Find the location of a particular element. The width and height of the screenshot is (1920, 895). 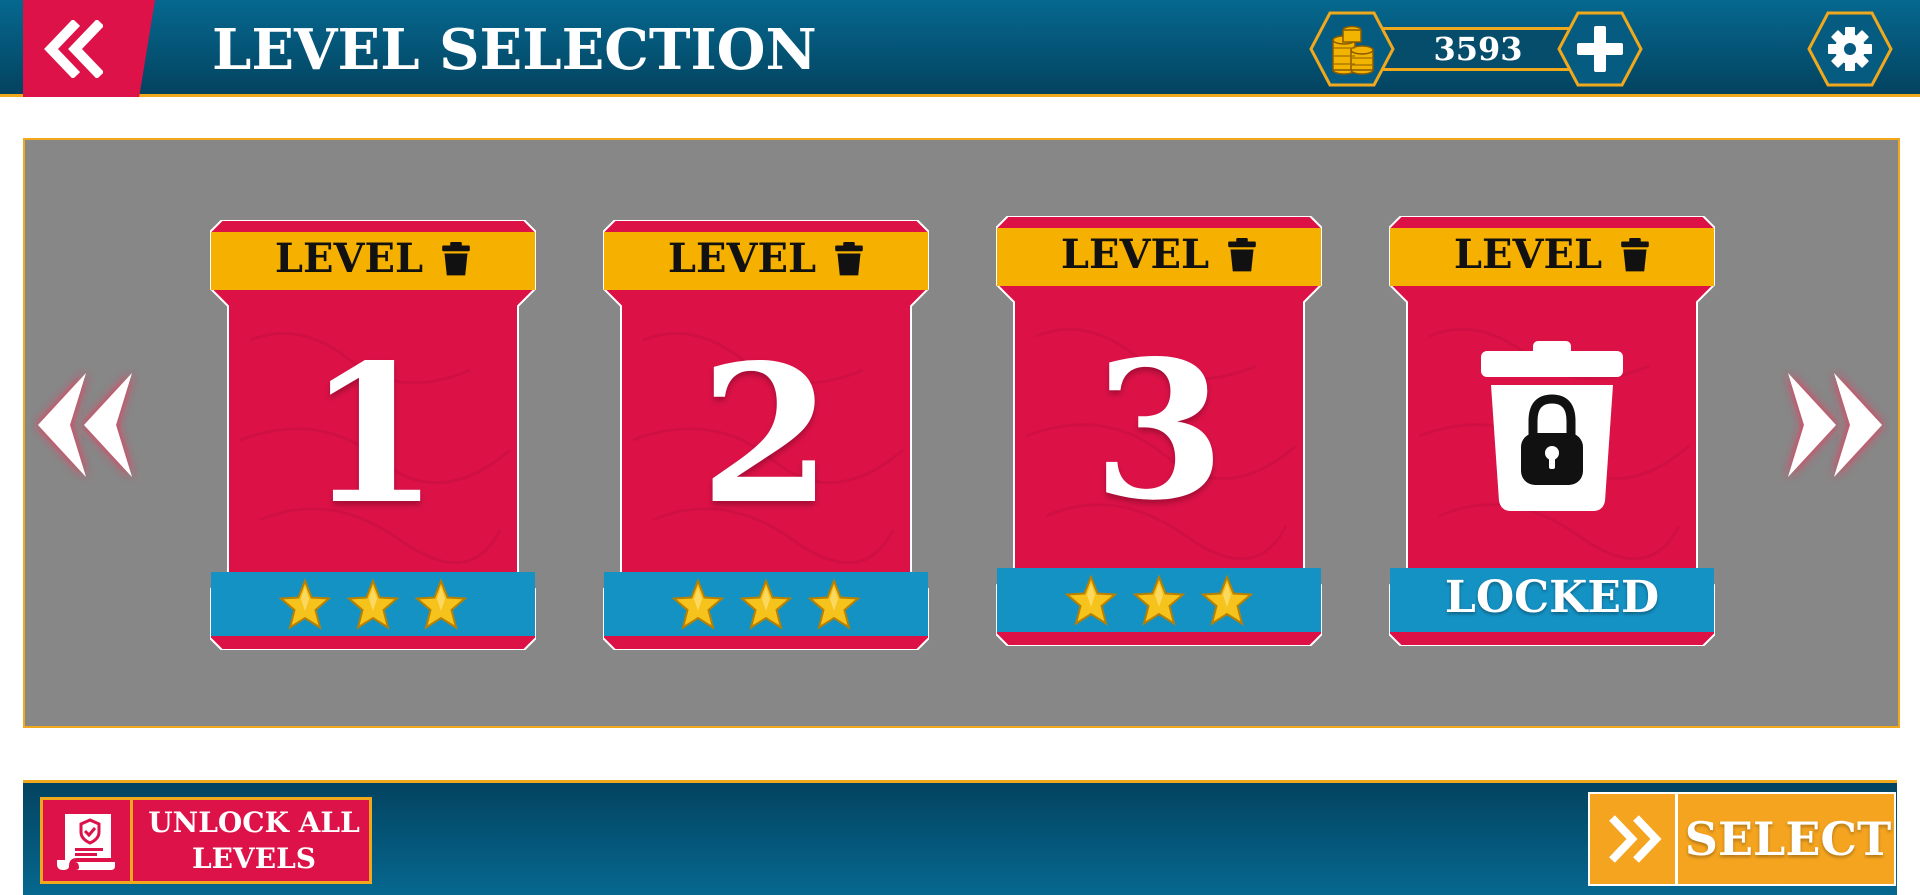

card-level-number: 3 is located at coordinates (1159, 430).